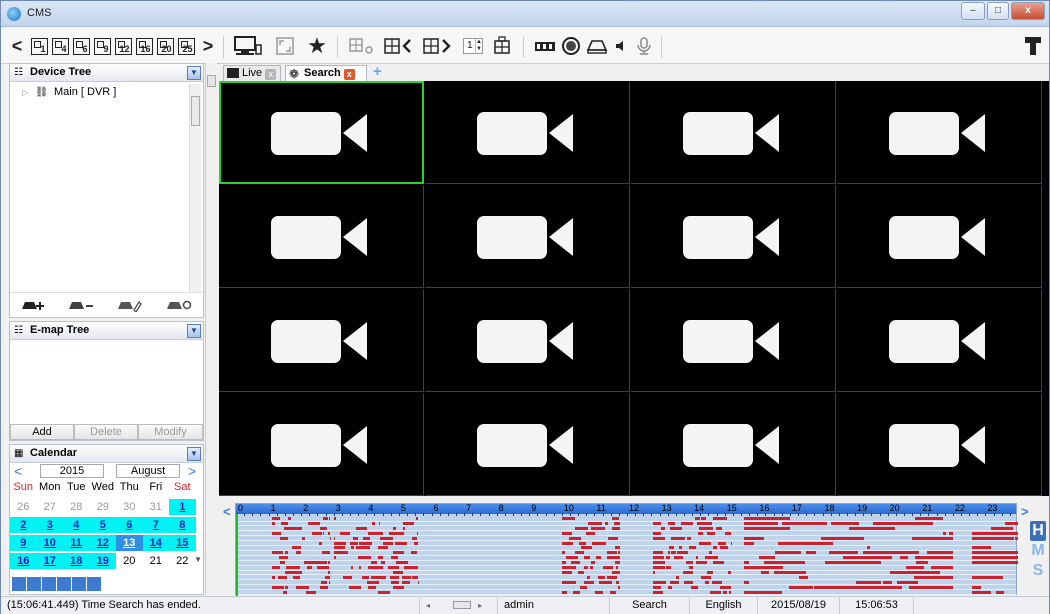 Image resolution: width=1050 pixels, height=614 pixels. Describe the element at coordinates (170, 432) in the screenshot. I see `modify-emap-button: Modify` at that location.